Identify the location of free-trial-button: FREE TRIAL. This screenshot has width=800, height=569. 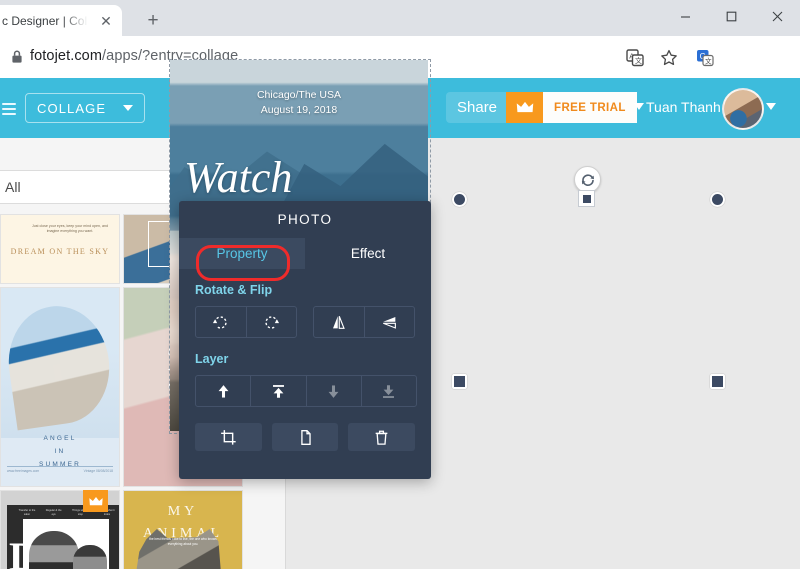
(590, 107).